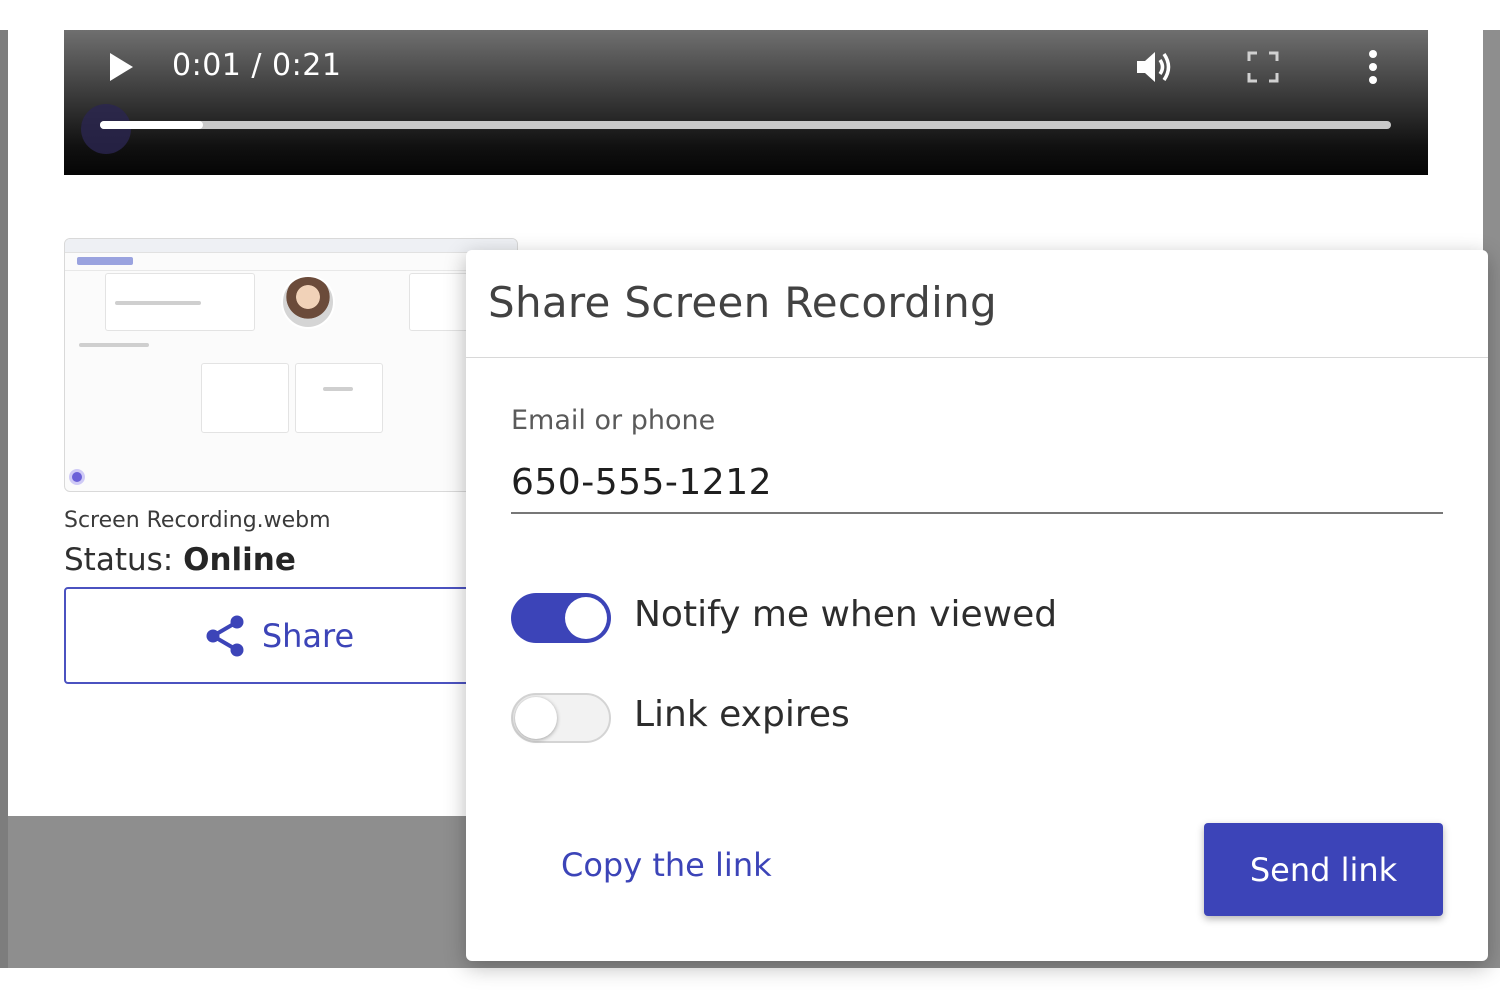 The height and width of the screenshot is (1000, 1500). I want to click on player-badge-icon, so click(106, 129).